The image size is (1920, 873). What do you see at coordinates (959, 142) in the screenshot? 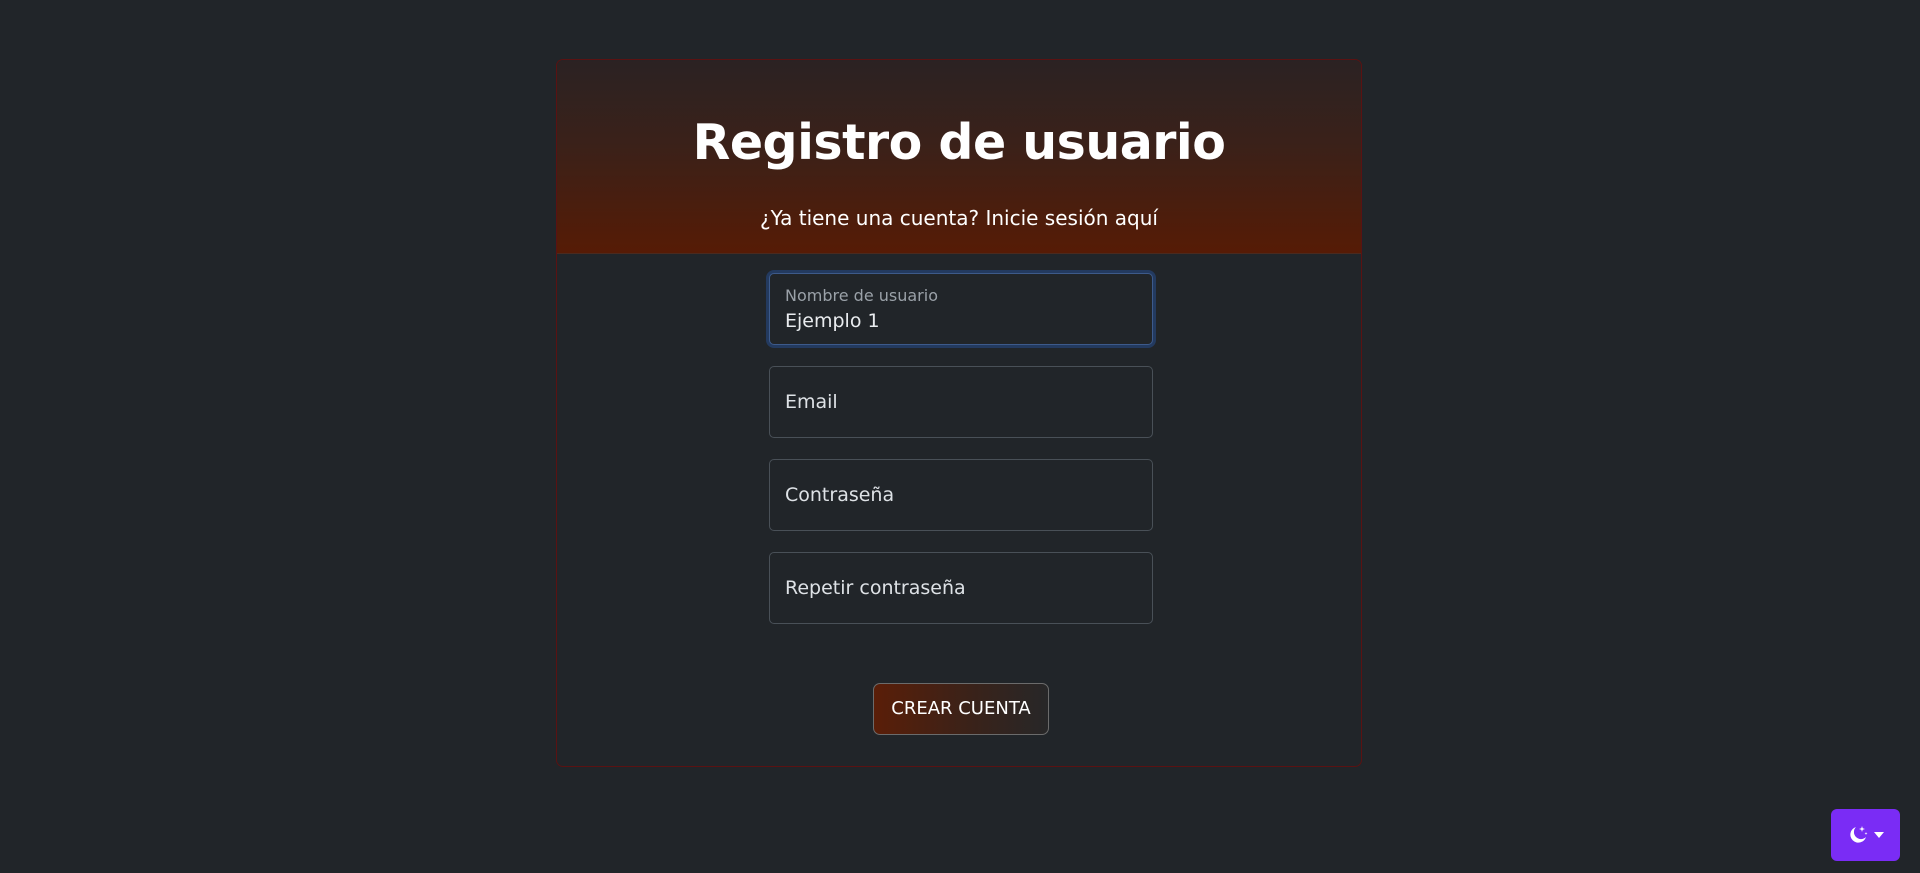
I see `page-title: Registro de usuario` at bounding box center [959, 142].